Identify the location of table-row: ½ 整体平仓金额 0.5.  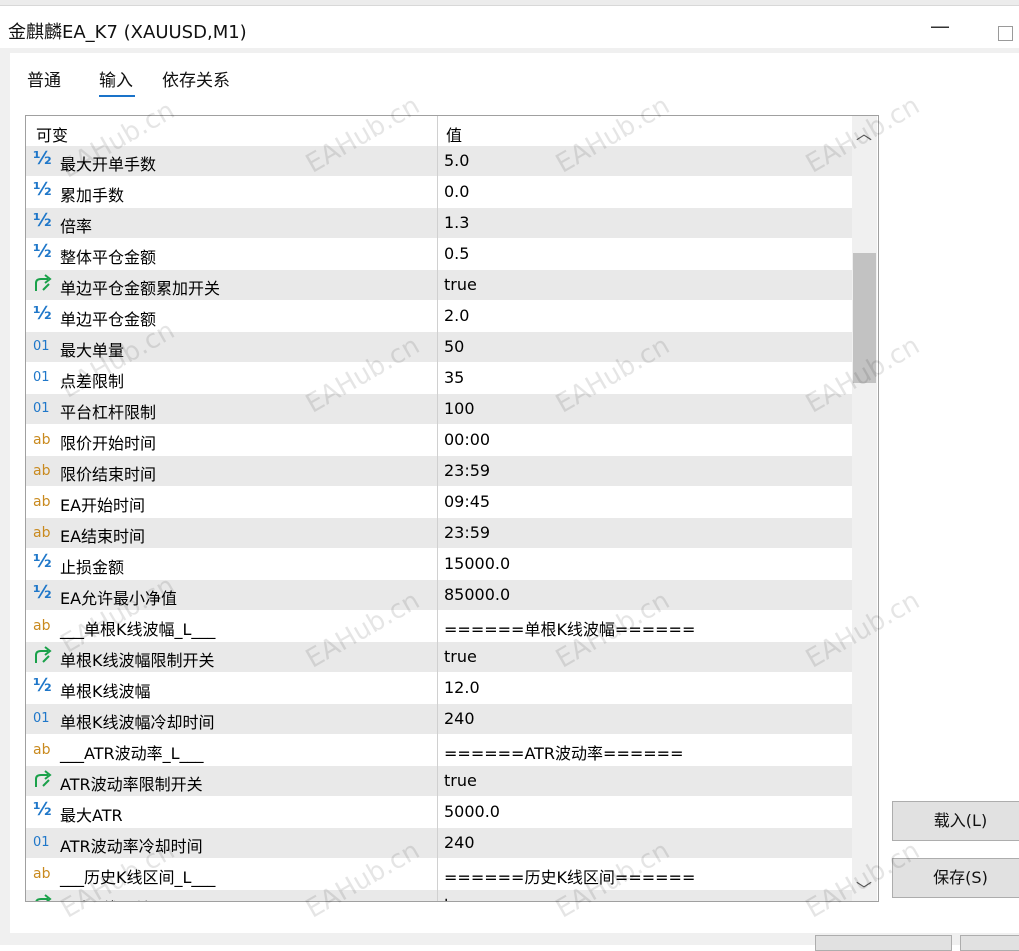
(439, 254).